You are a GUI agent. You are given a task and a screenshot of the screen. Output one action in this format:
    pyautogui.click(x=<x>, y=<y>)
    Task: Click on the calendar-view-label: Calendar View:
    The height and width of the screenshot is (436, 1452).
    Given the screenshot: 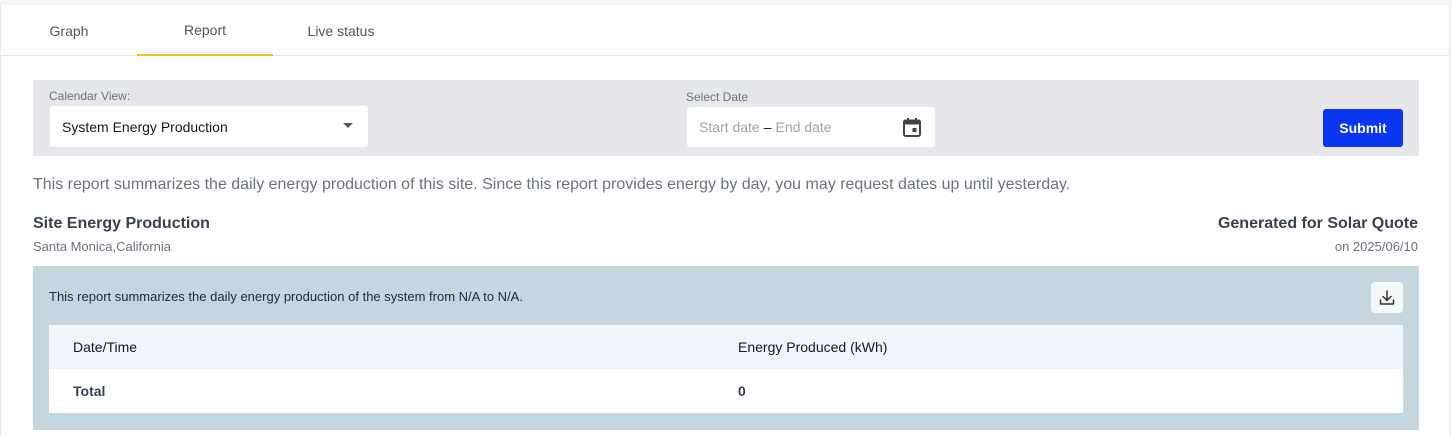 What is the action you would take?
    pyautogui.click(x=90, y=96)
    